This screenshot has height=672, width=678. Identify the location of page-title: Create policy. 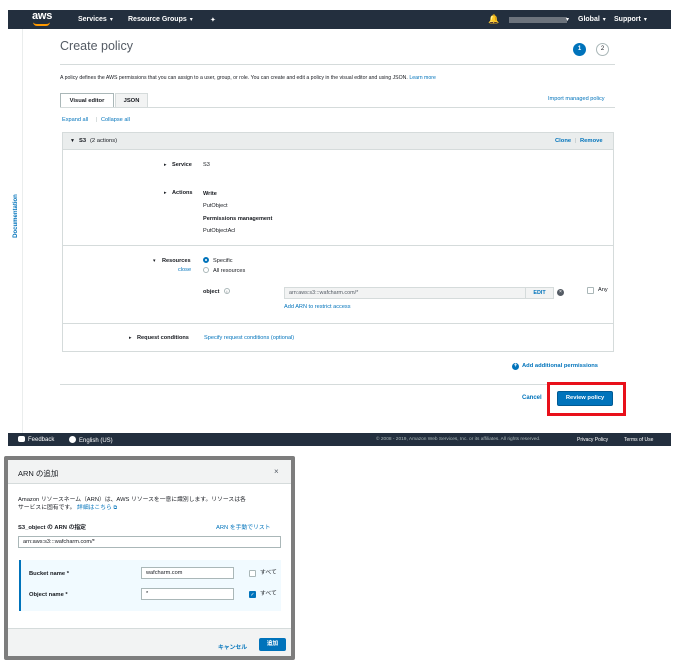
(96, 46).